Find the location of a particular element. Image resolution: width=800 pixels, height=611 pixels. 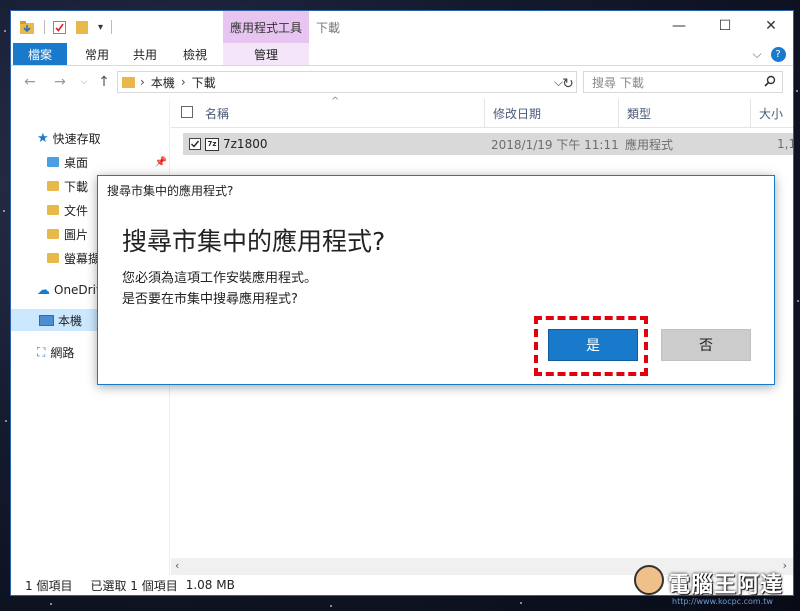

customize-toolbar-icon: ▾ is located at coordinates (100, 27).